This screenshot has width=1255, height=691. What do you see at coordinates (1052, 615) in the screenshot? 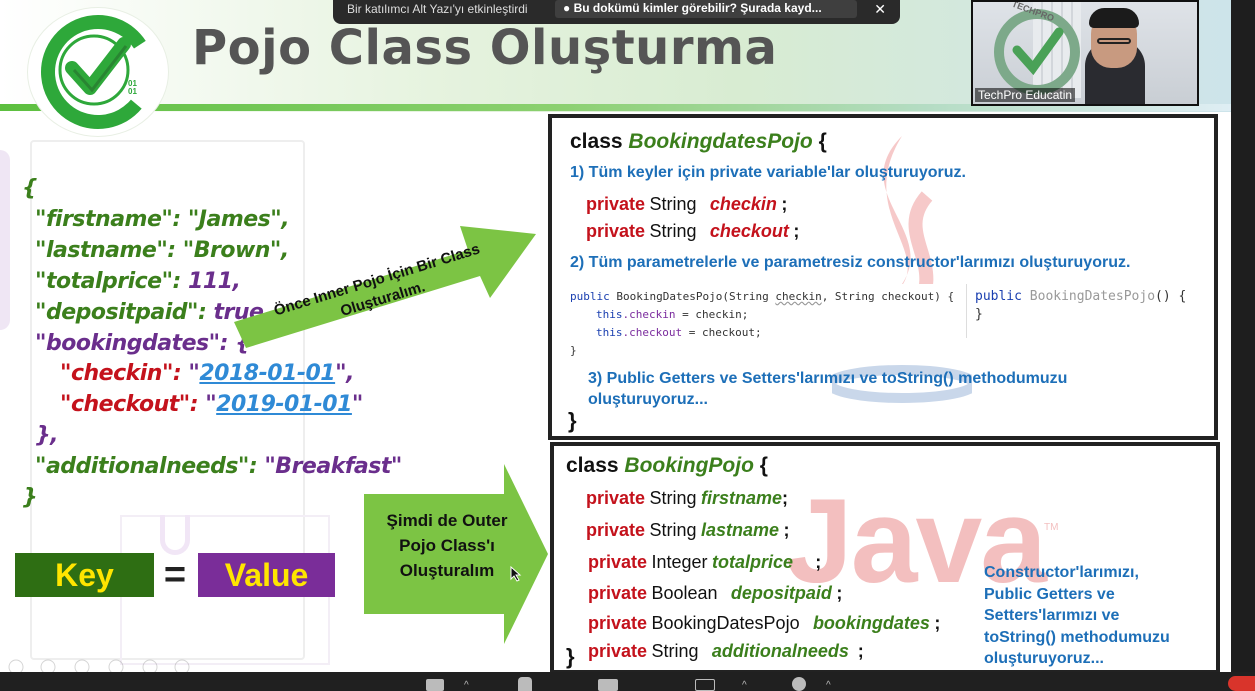
I see `note-line: Setters'larımızı ve` at bounding box center [1052, 615].